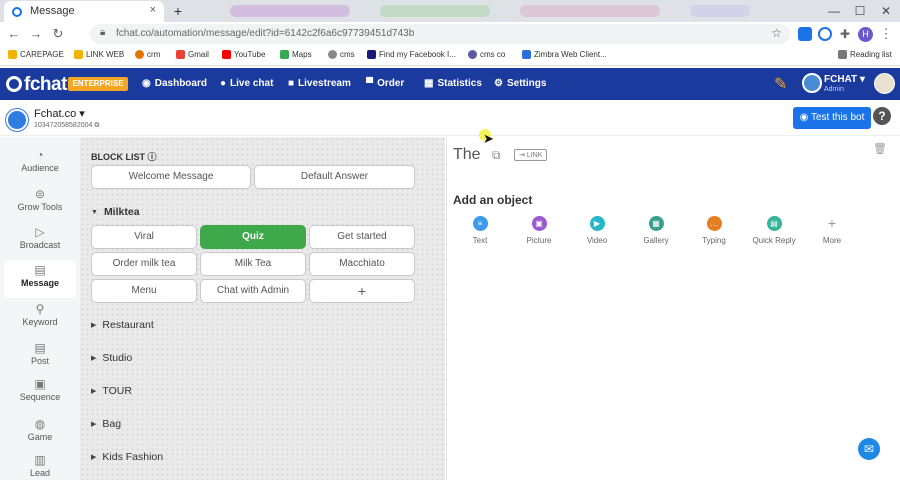 The width and height of the screenshot is (900, 480). What do you see at coordinates (882, 116) in the screenshot?
I see `help-icon: ?` at bounding box center [882, 116].